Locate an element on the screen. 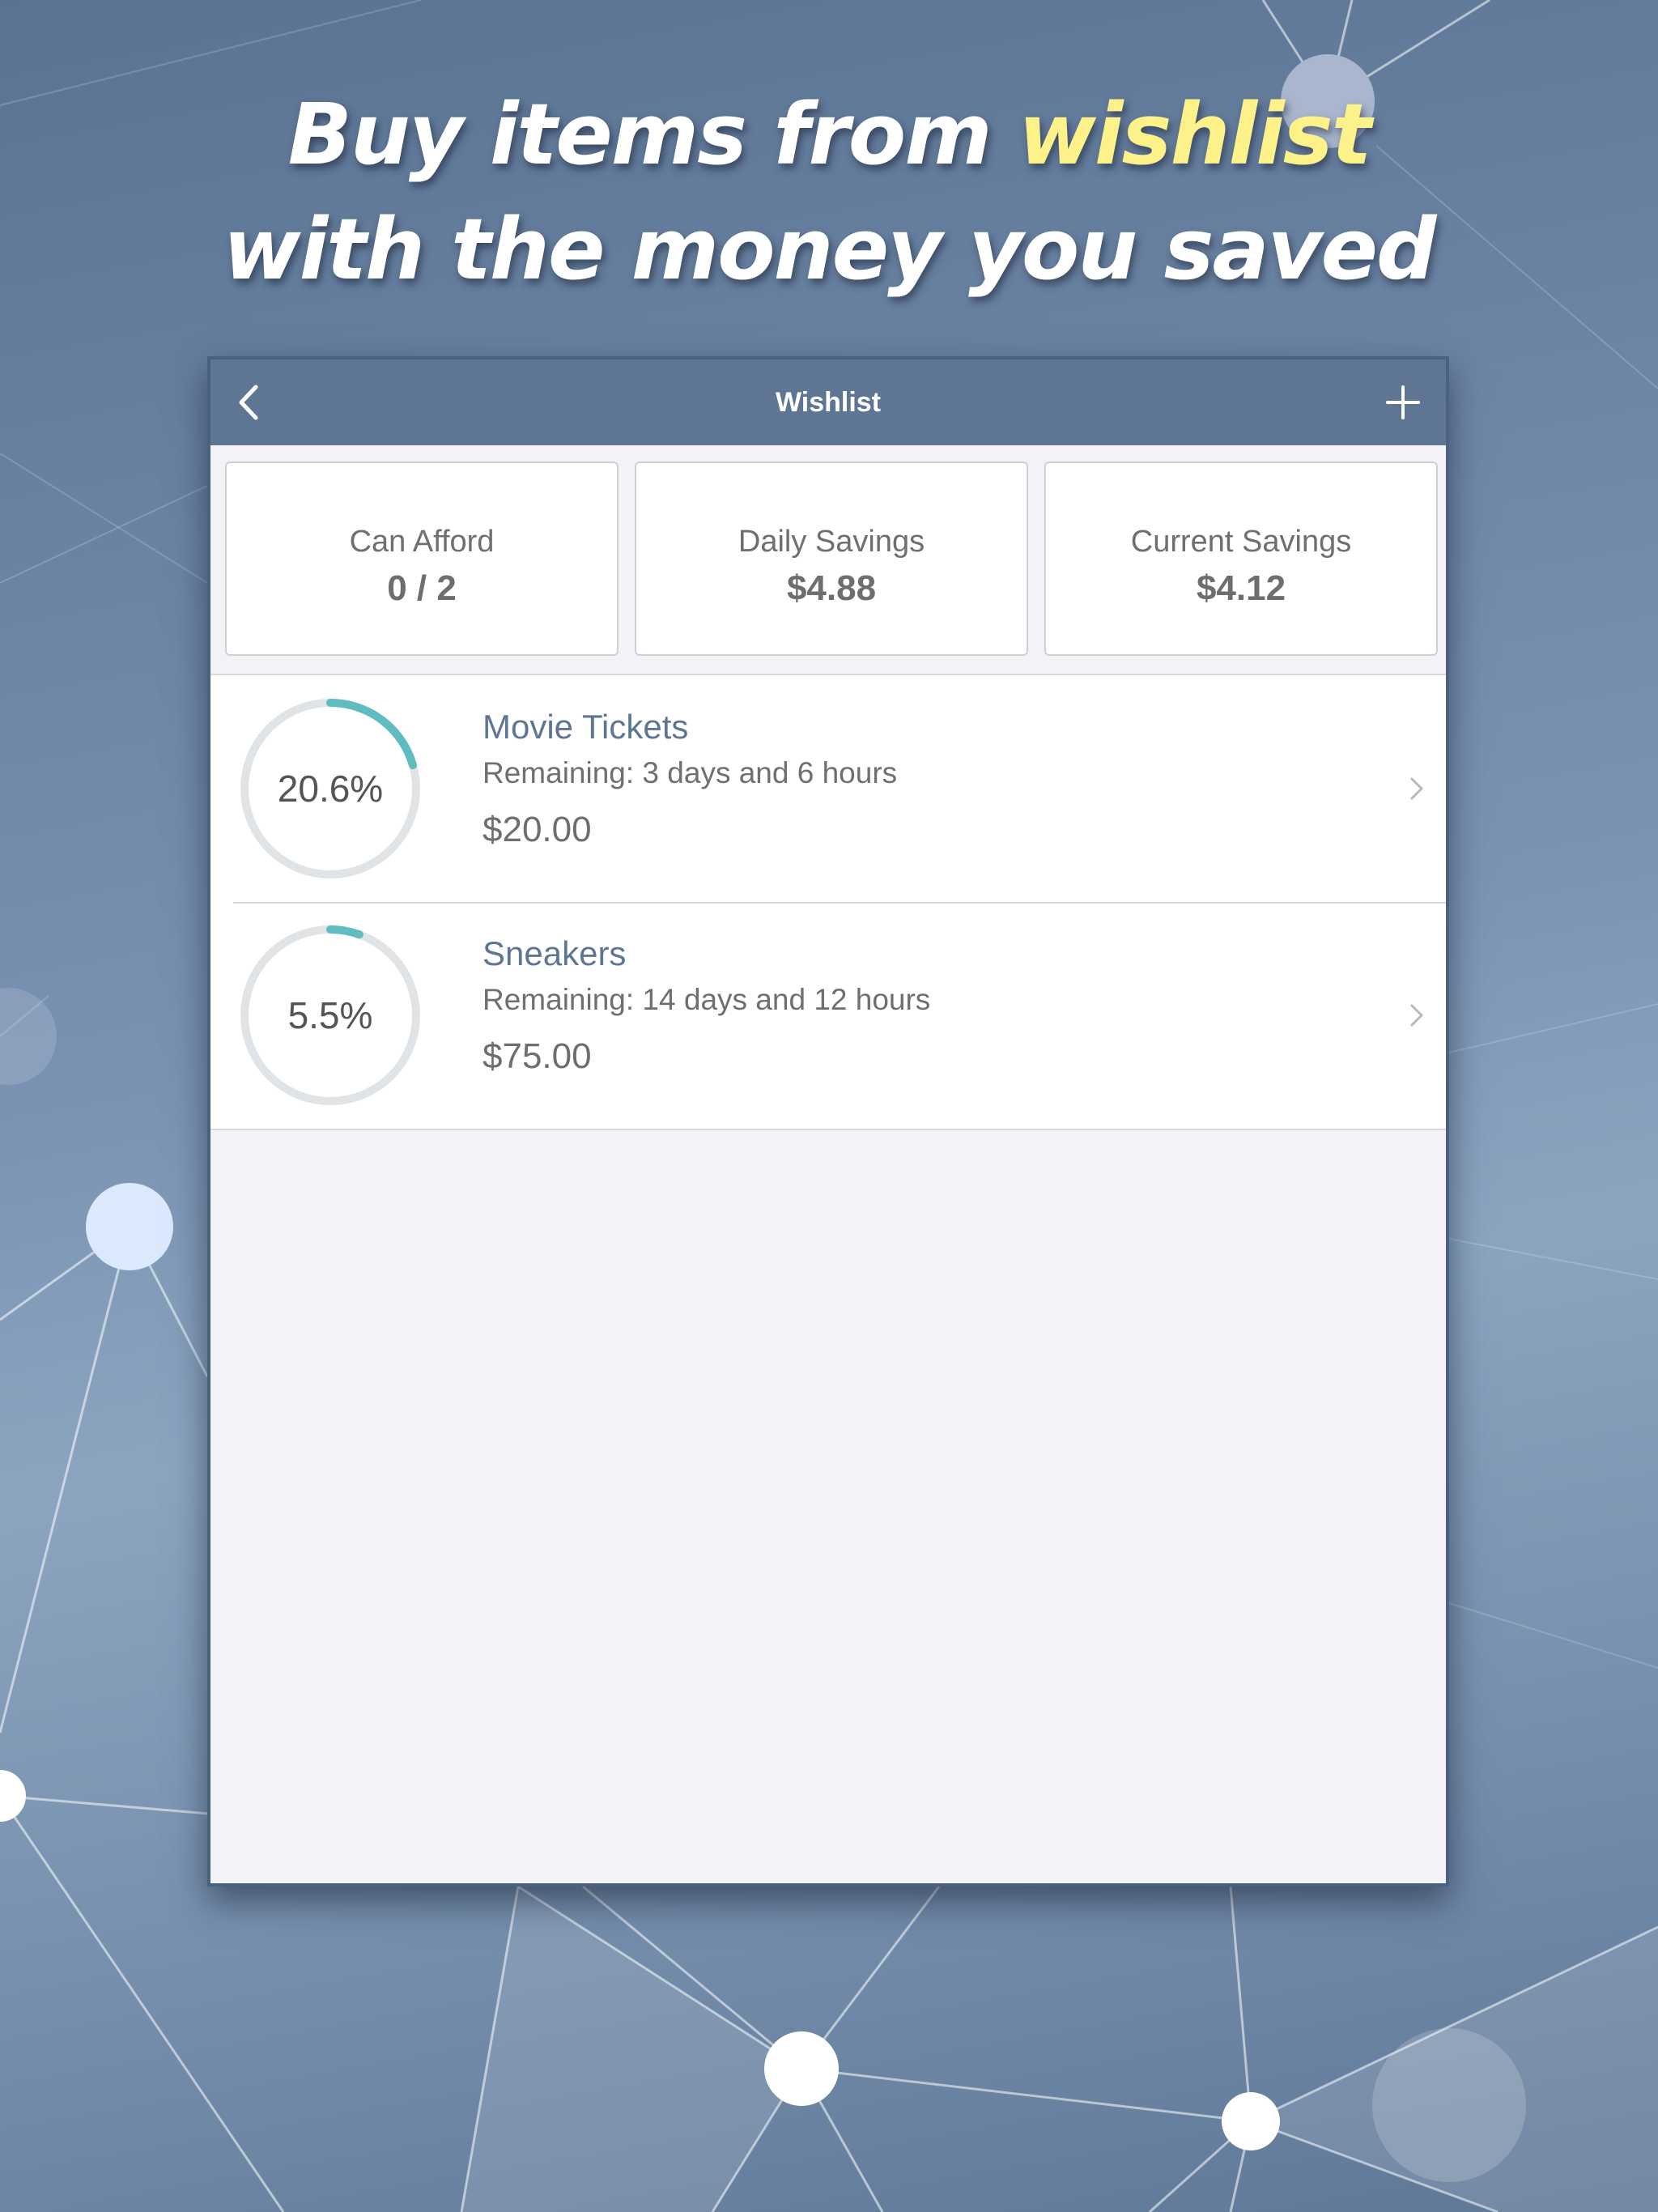 The height and width of the screenshot is (2212, 1658). headline-line-1: Buy items from wishlist is located at coordinates (829, 135).